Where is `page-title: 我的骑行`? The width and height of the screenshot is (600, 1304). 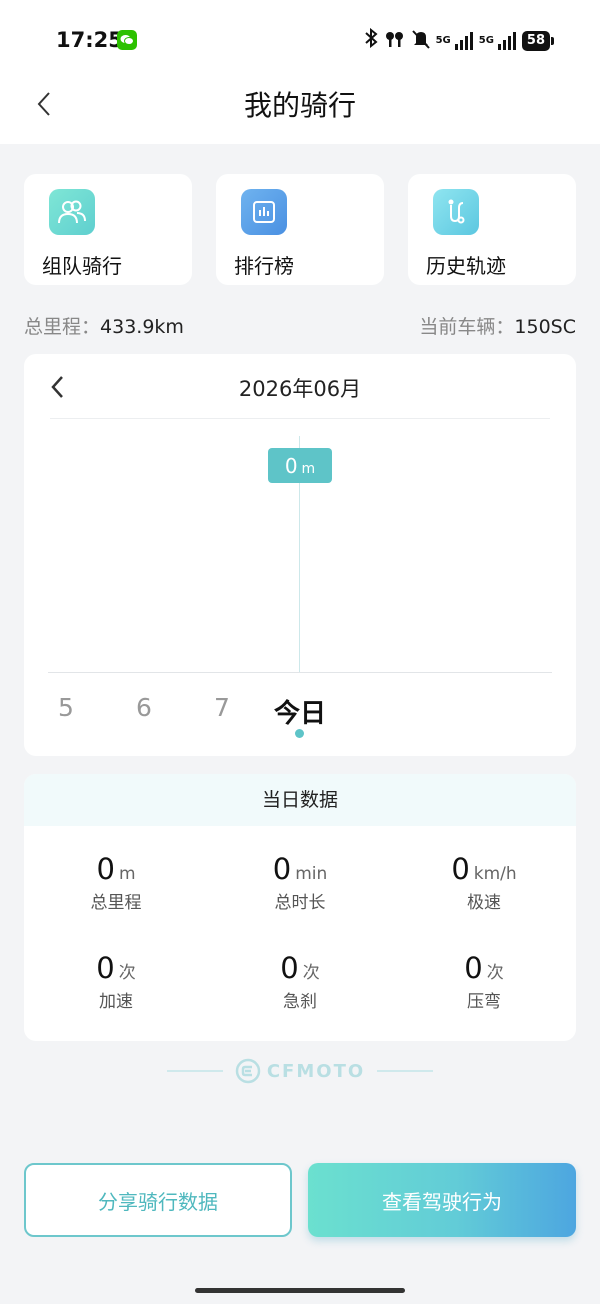 page-title: 我的骑行 is located at coordinates (299, 105).